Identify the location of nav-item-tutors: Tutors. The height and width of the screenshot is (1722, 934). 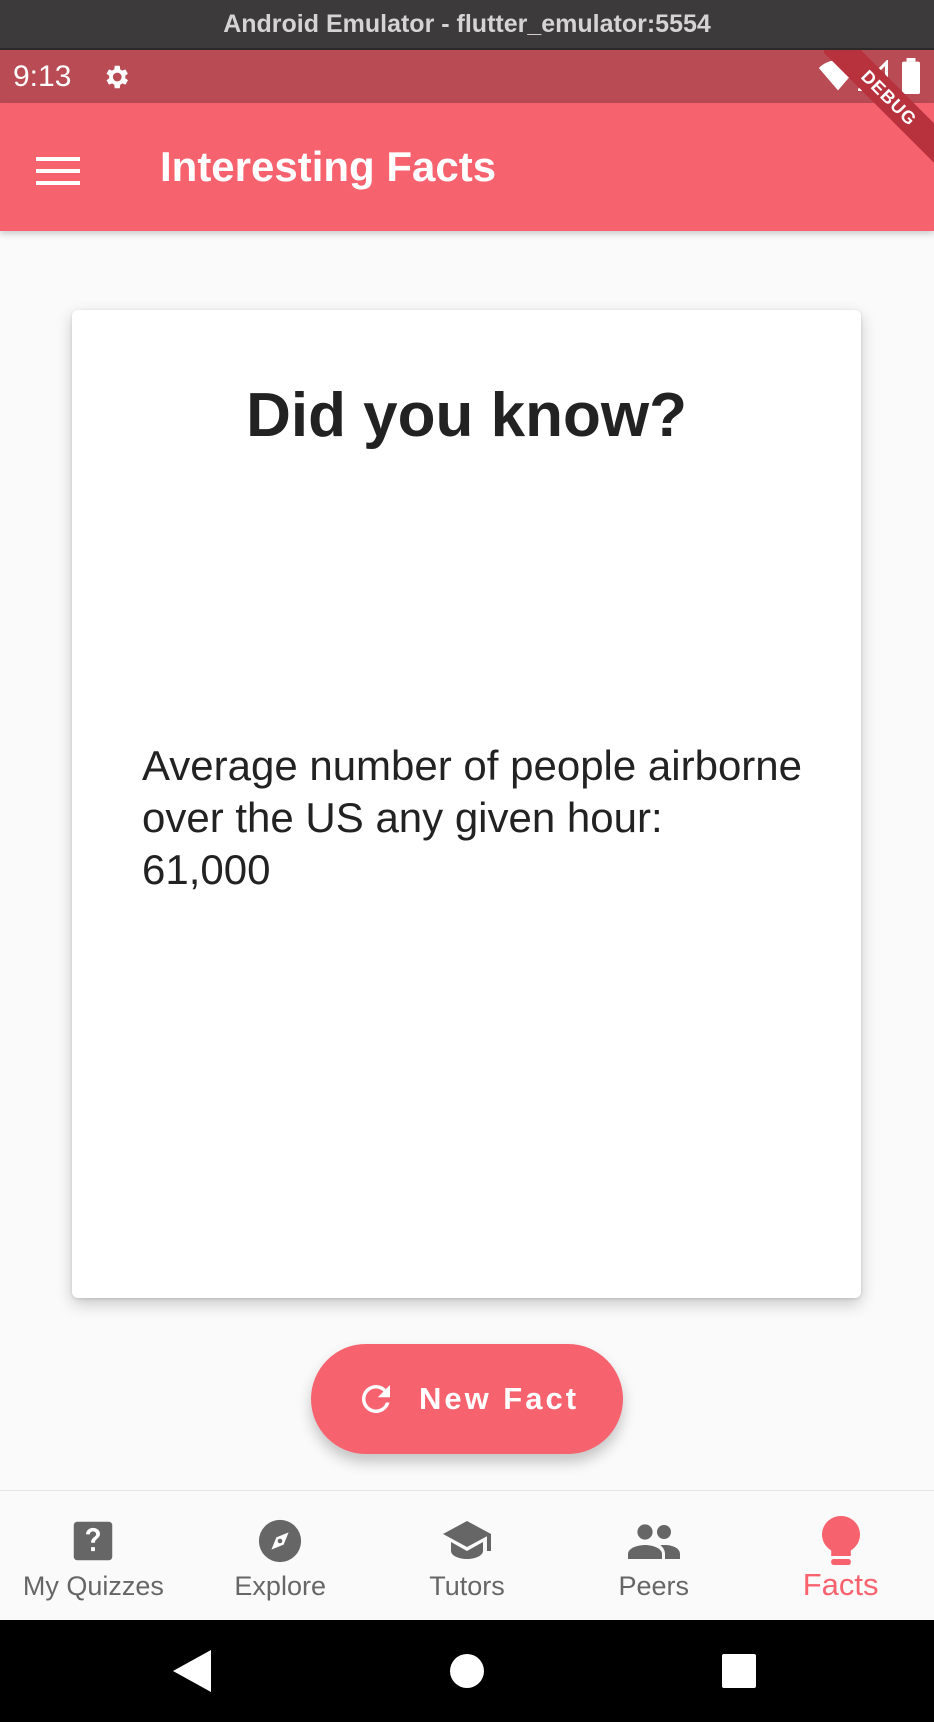
(467, 1556).